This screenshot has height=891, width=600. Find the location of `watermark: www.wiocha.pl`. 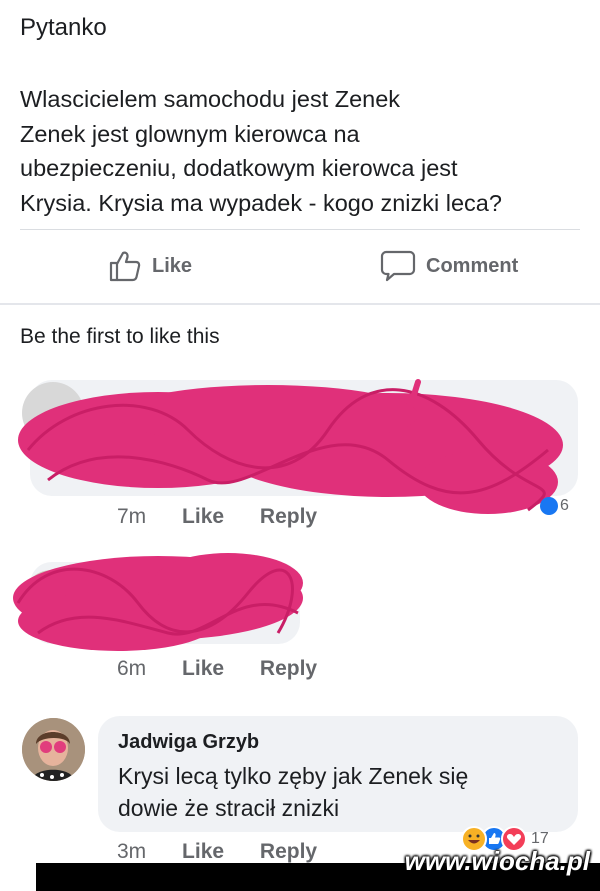

watermark: www.wiocha.pl is located at coordinates (497, 861).